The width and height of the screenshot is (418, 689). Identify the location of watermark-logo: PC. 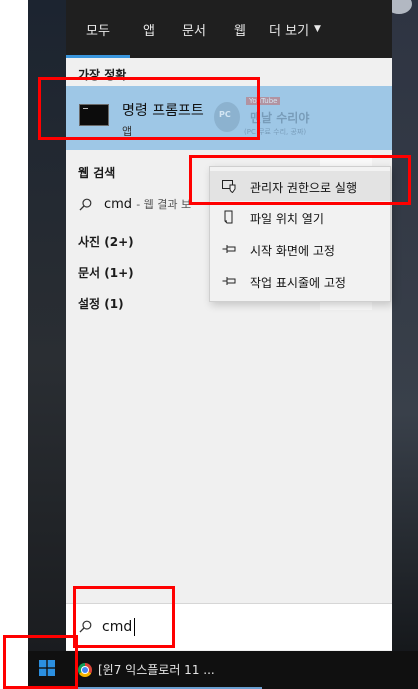
(227, 117).